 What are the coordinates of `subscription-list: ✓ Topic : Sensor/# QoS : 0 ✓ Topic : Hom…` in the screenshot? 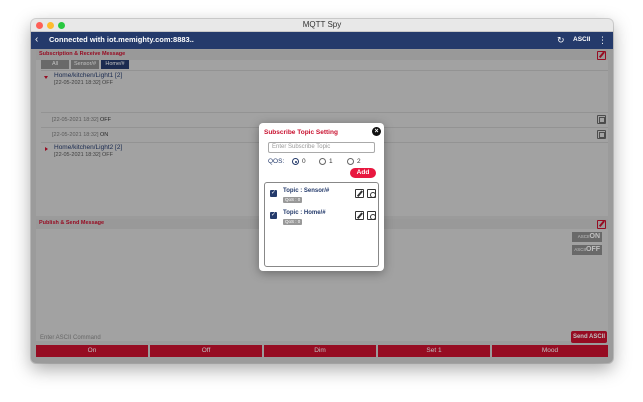 It's located at (321, 224).